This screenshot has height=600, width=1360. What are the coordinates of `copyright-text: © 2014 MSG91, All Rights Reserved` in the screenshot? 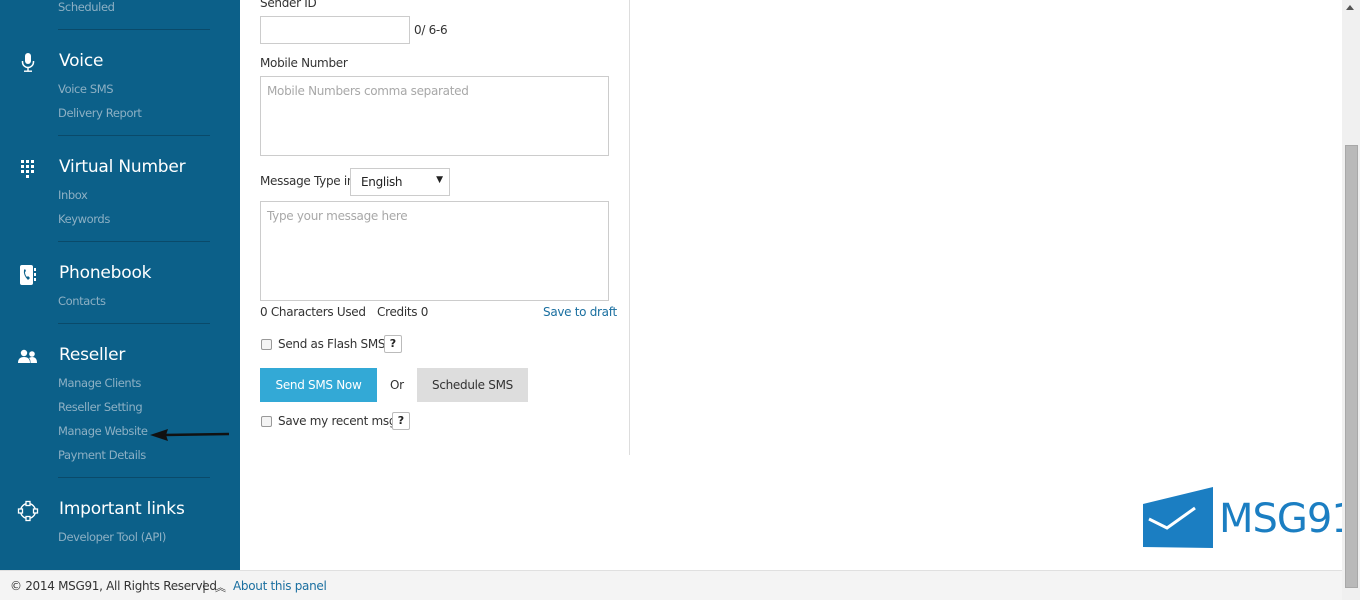 It's located at (113, 586).